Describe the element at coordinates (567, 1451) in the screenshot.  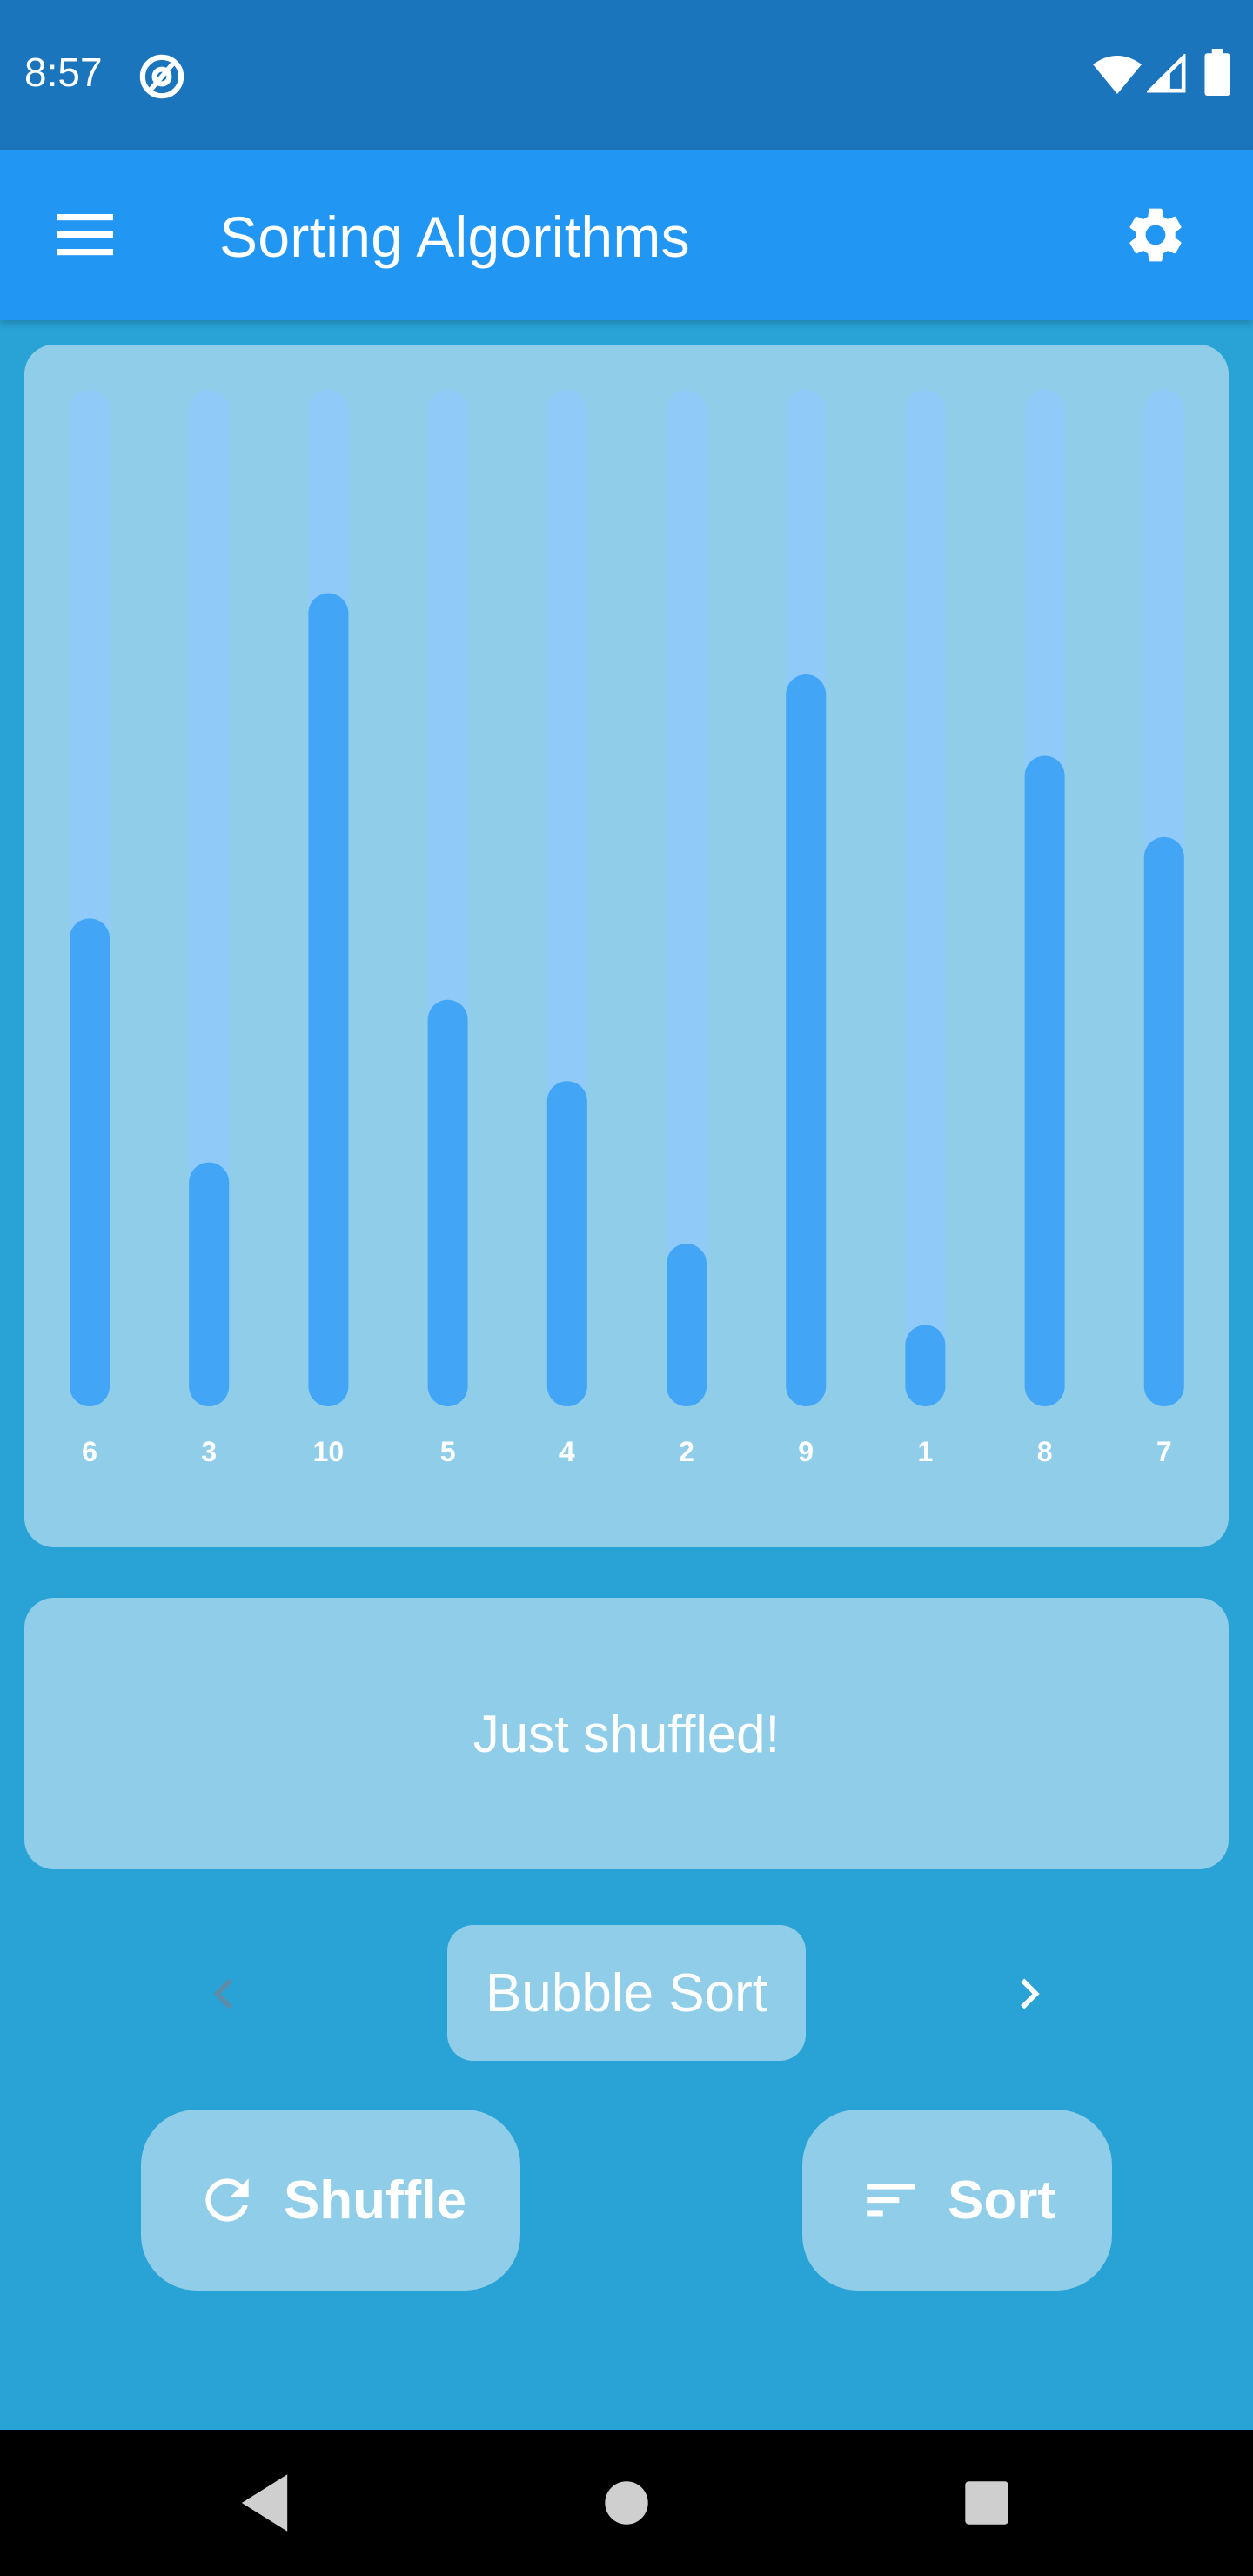
I see `bar-label: 4` at that location.